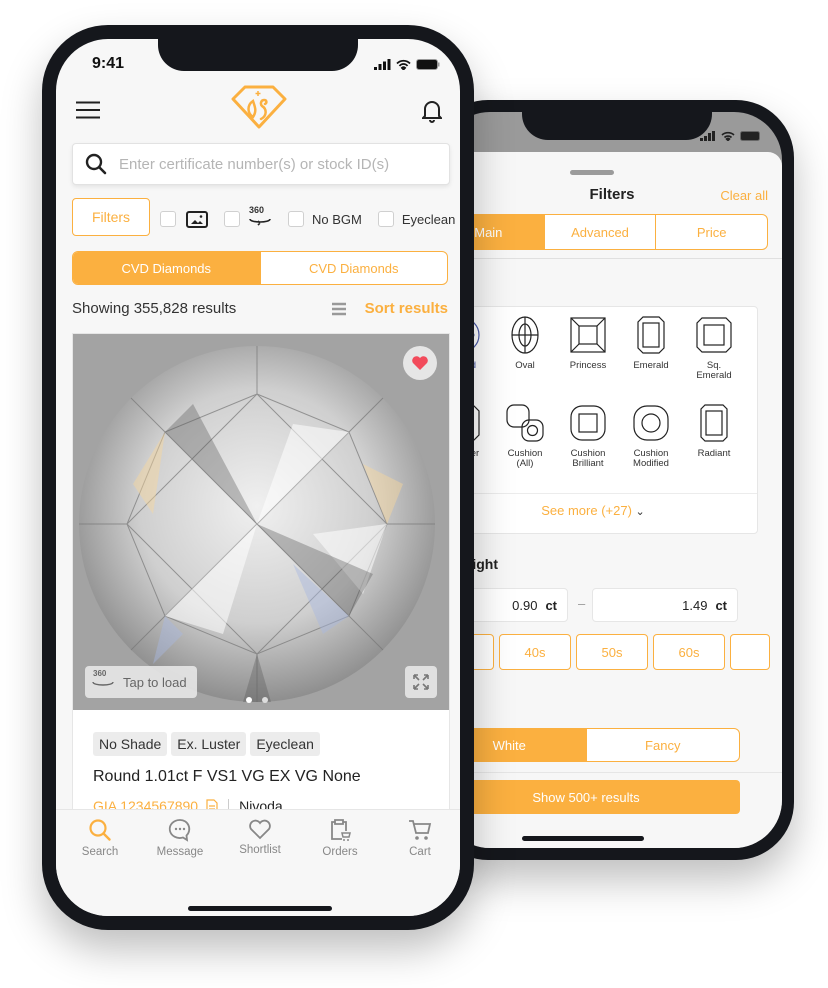  What do you see at coordinates (432, 111) in the screenshot?
I see `bell-icon` at bounding box center [432, 111].